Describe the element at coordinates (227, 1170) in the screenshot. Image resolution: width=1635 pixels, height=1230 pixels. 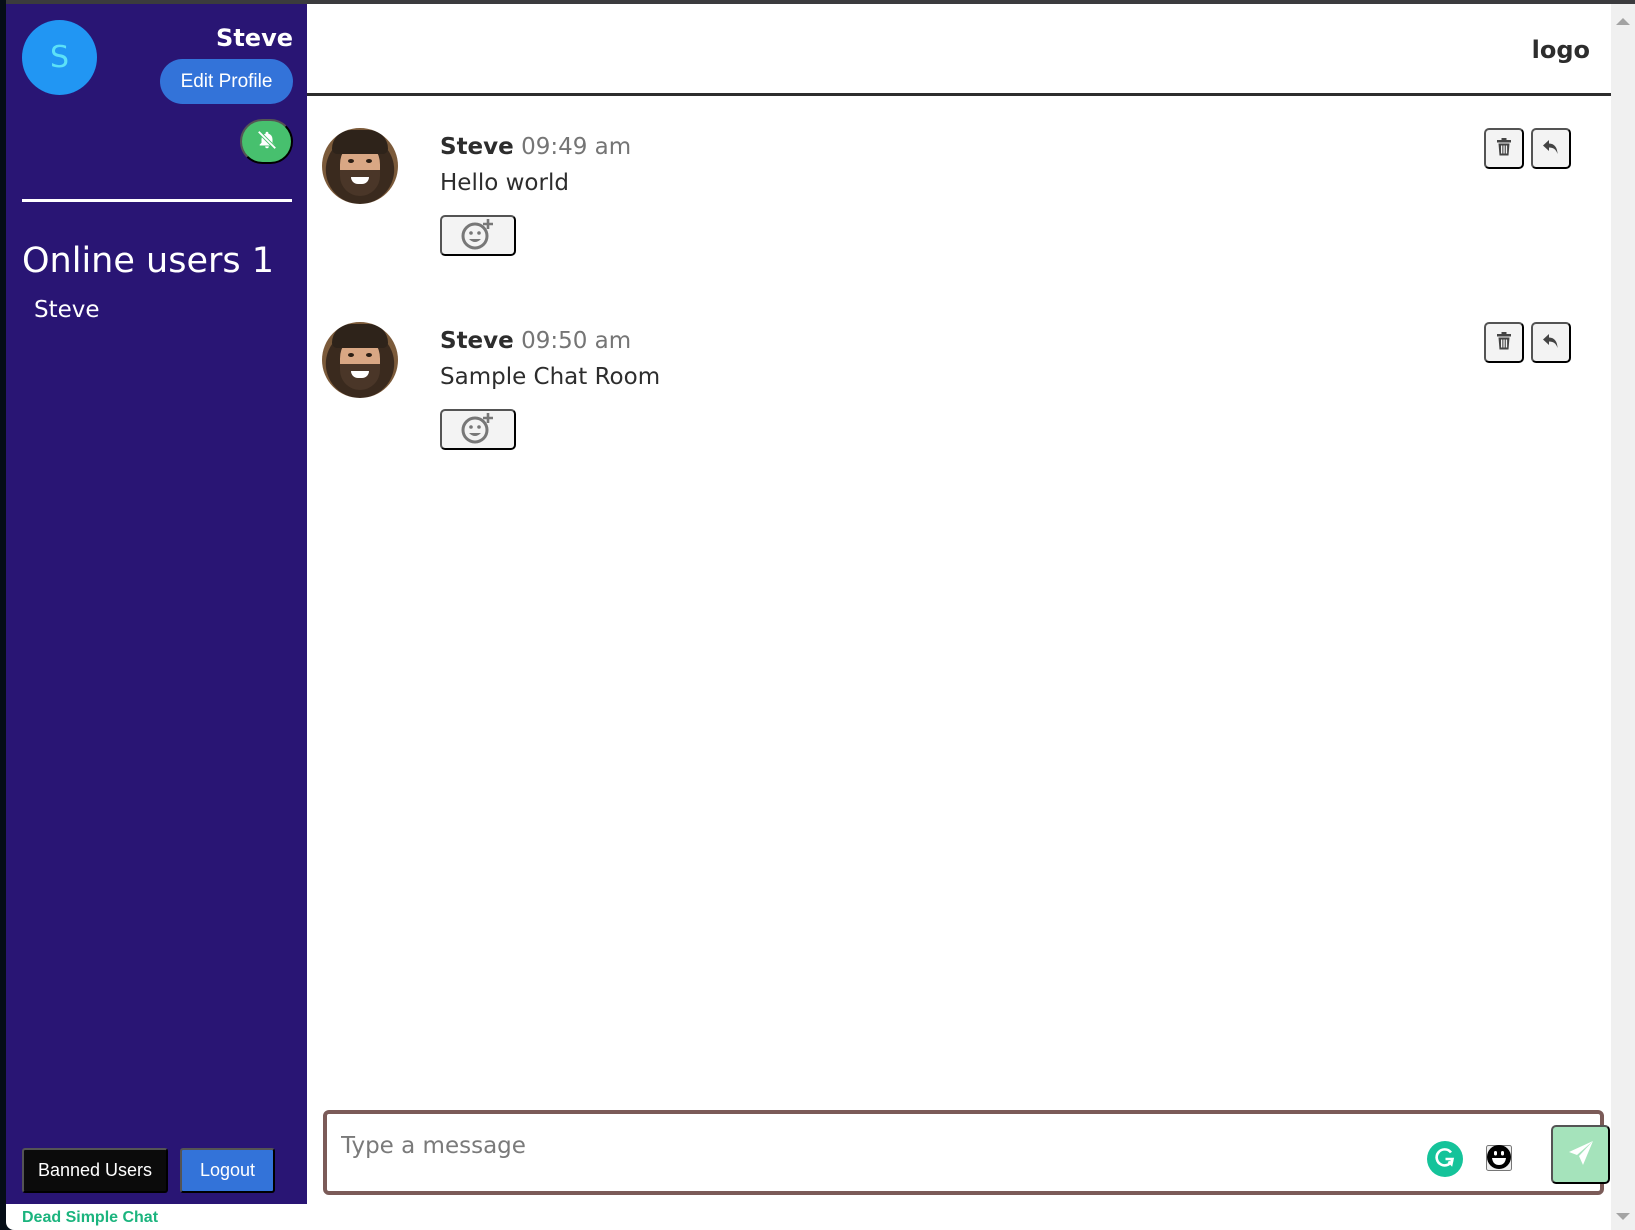
I see `logout-button: Logout` at that location.